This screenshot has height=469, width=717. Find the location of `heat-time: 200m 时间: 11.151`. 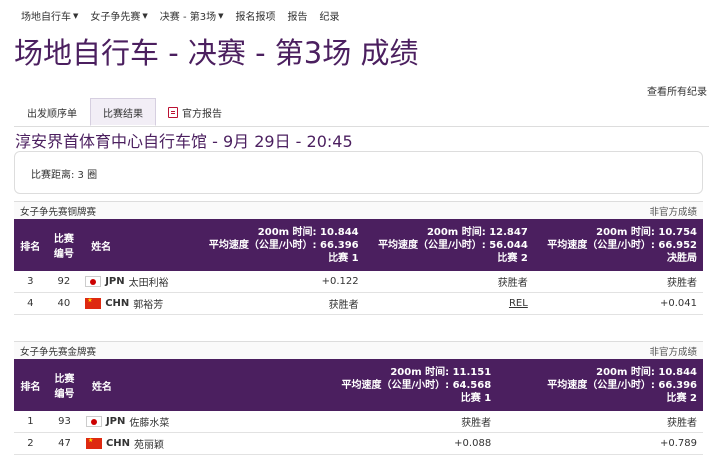

heat-time: 200m 时间: 11.151 is located at coordinates (441, 372).